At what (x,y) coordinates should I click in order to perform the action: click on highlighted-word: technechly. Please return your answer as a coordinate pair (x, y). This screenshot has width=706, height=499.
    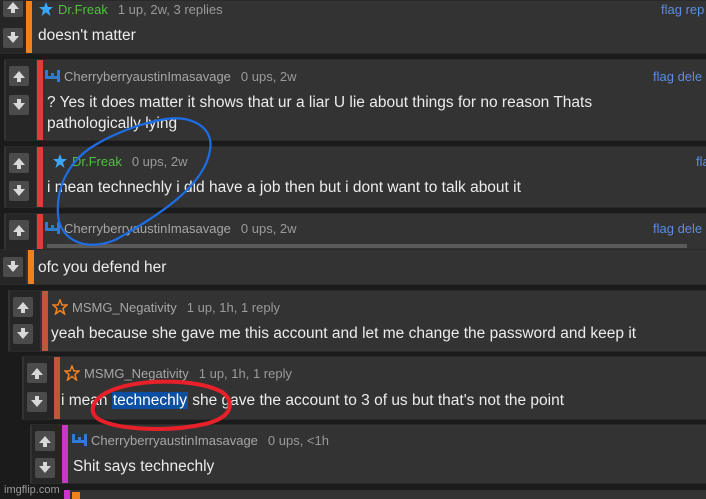
    Looking at the image, I should click on (149, 400).